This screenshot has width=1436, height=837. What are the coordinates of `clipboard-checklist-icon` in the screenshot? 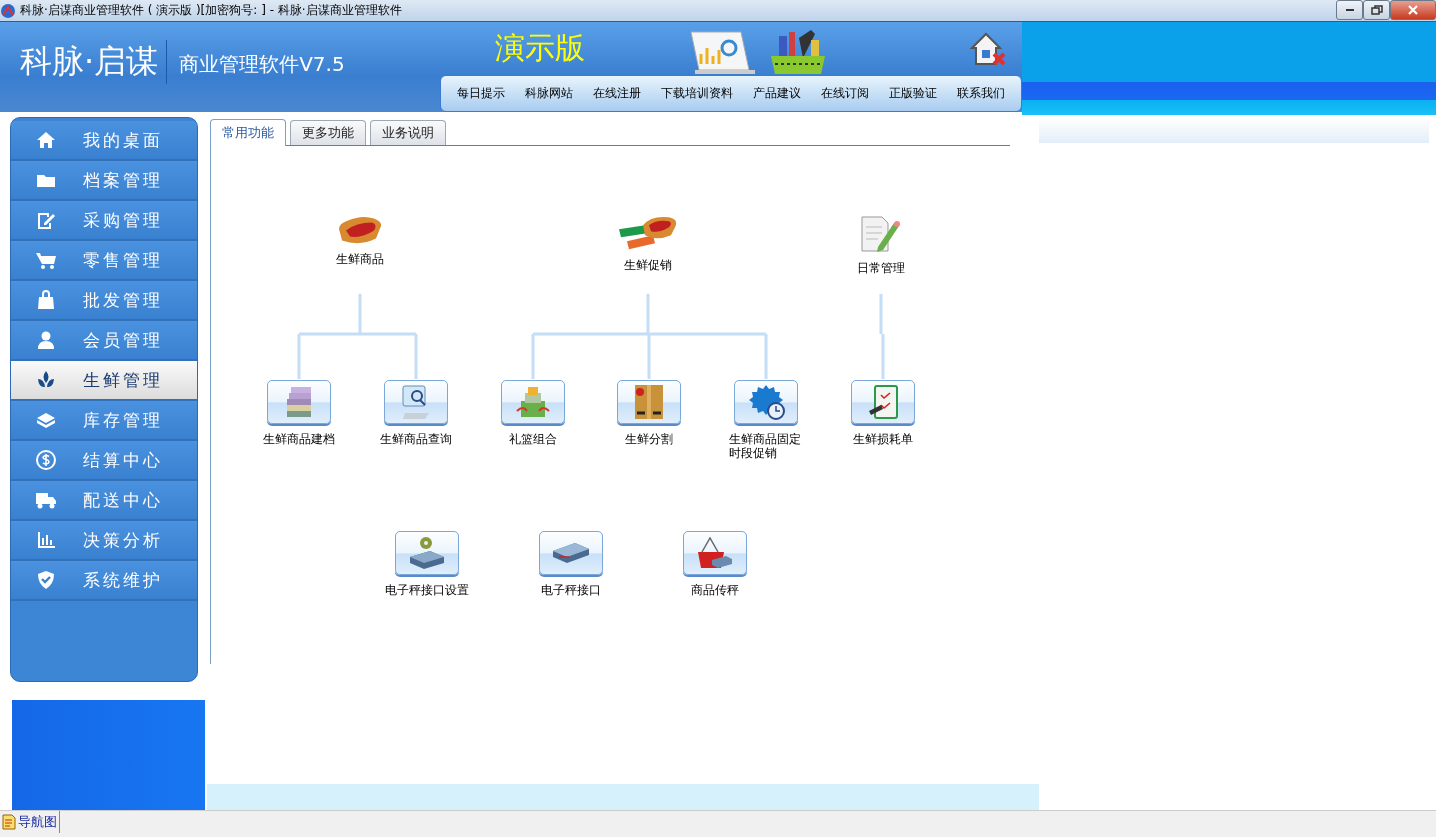 It's located at (883, 402).